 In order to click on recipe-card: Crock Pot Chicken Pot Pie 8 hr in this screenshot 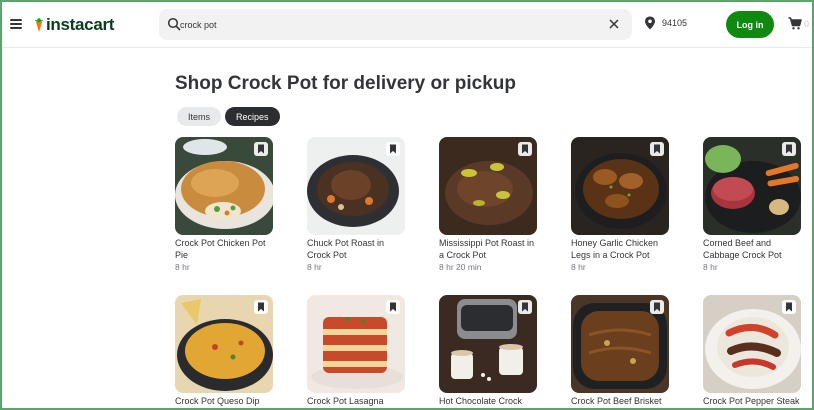, I will do `click(224, 204)`.